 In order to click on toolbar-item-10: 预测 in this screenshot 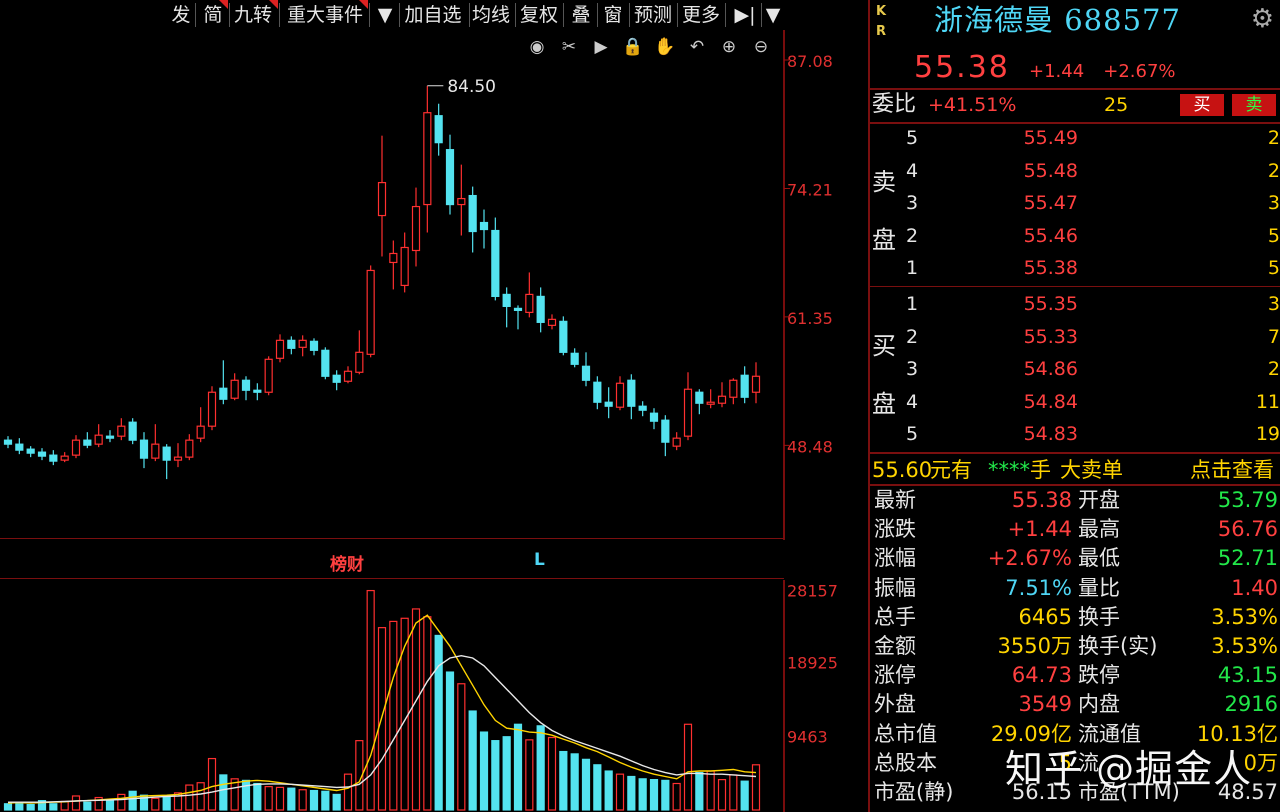, I will do `click(653, 15)`.